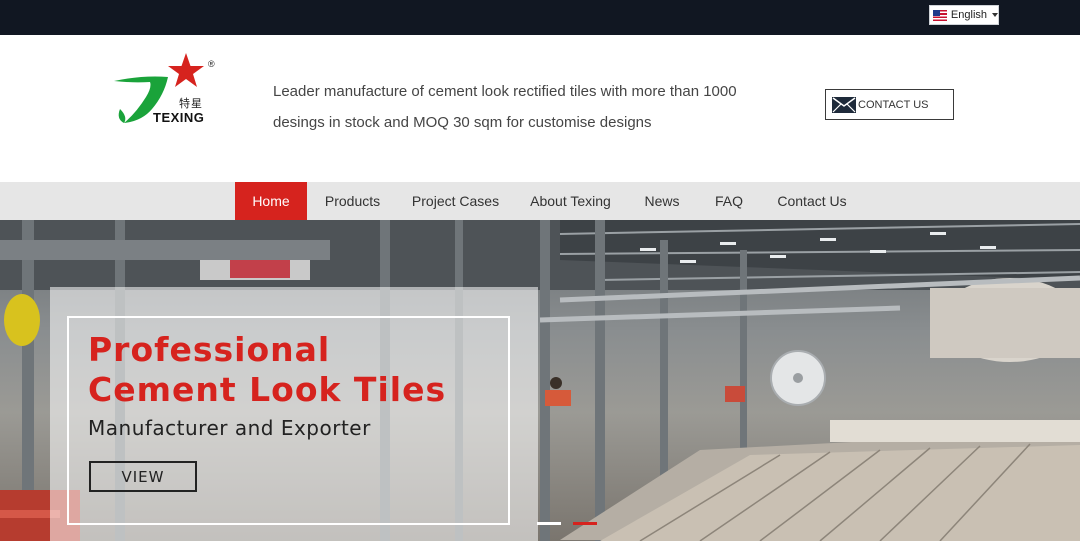  I want to click on hero-title-line-2: Cement Look Tiles, so click(267, 389).